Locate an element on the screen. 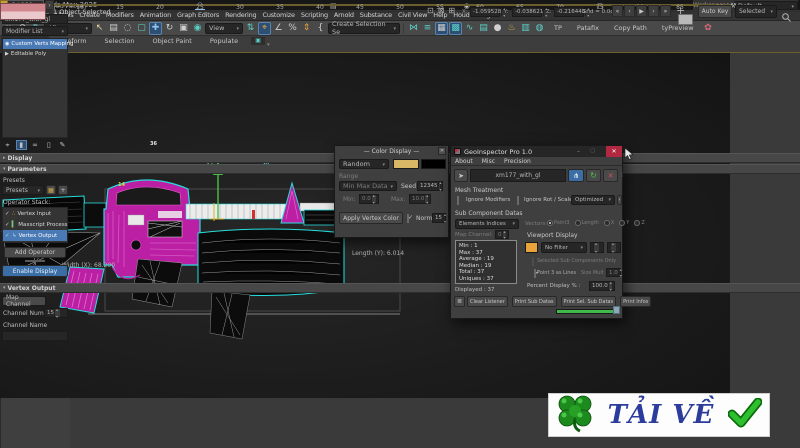 The image size is (800, 448). optimize-dropdown: Optimized is located at coordinates (593, 200).